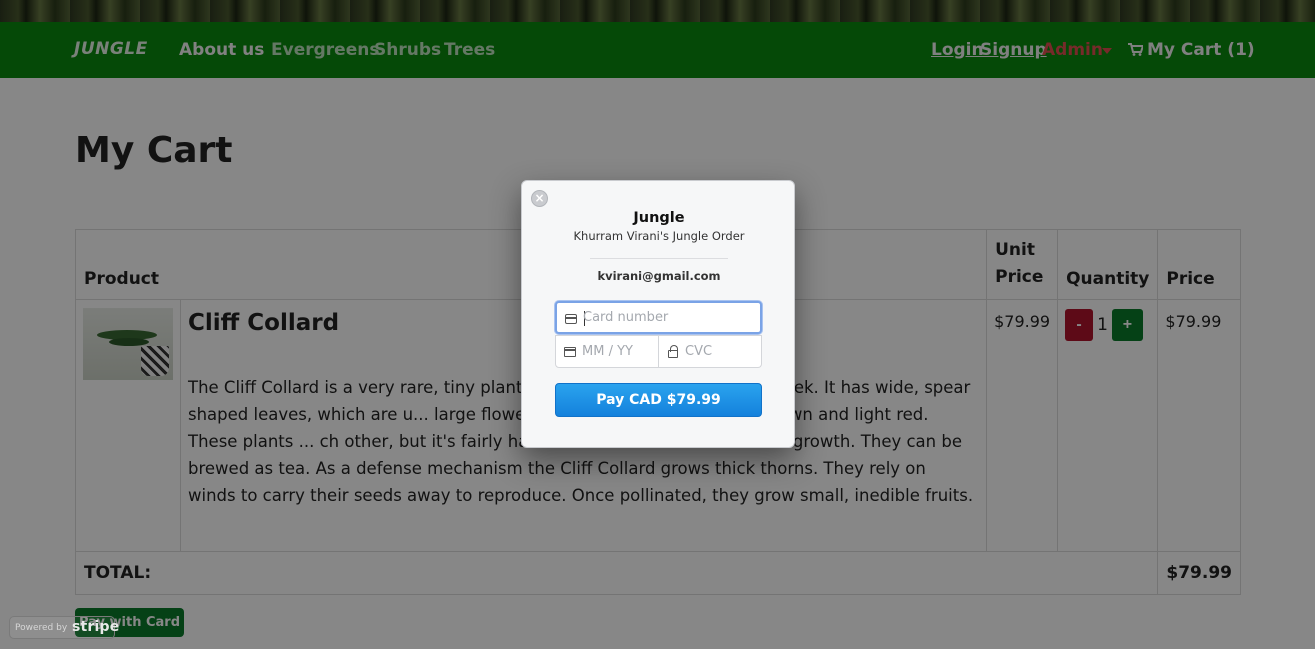 The image size is (1315, 649). What do you see at coordinates (539, 198) in the screenshot?
I see `close-icon: ×` at bounding box center [539, 198].